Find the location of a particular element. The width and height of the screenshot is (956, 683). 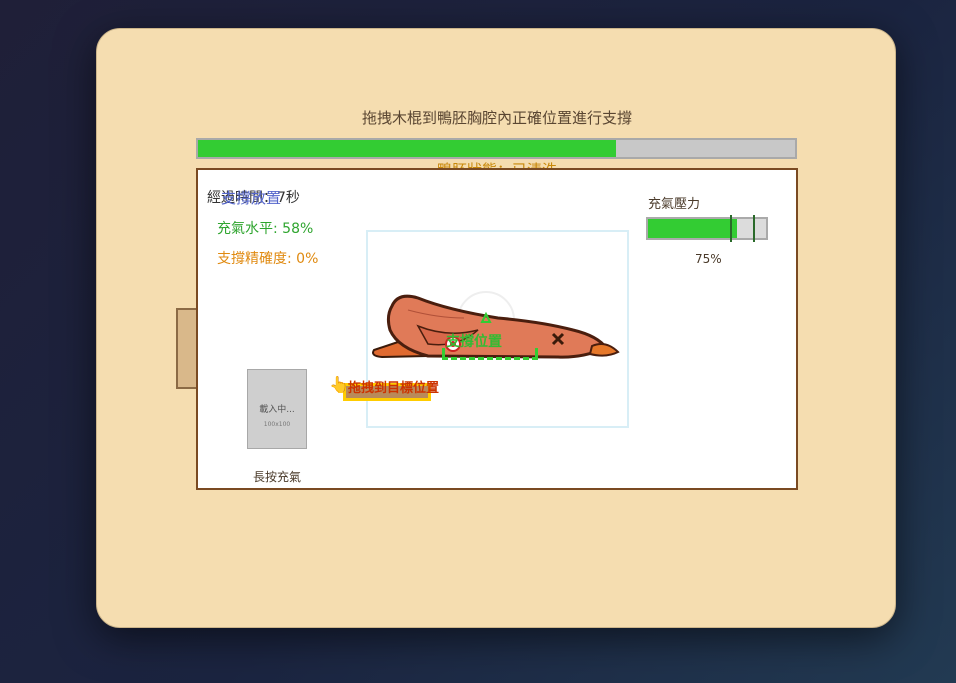

side-drawer-tab is located at coordinates (187, 348).